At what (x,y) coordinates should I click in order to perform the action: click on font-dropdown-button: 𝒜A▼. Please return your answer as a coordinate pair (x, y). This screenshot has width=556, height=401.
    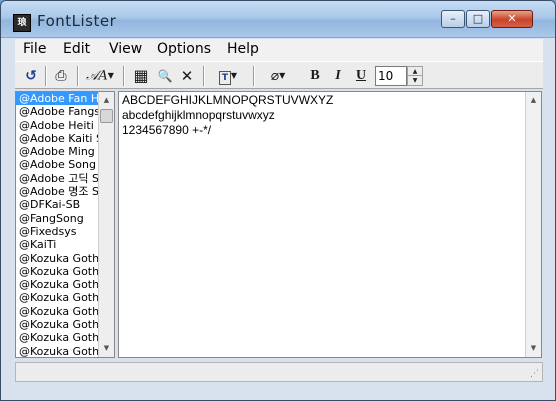
    Looking at the image, I should click on (100, 76).